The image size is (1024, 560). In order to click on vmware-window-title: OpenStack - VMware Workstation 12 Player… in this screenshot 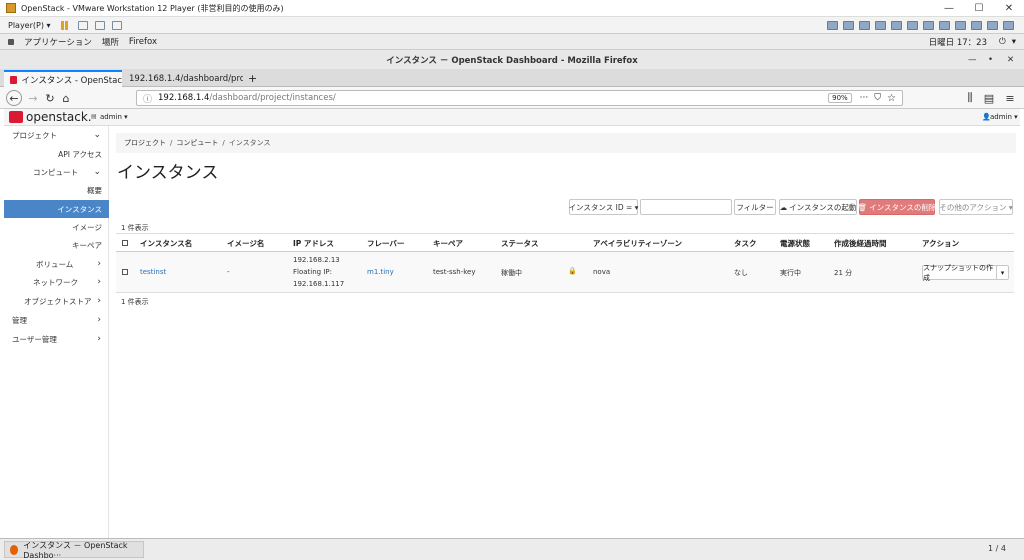, I will do `click(152, 8)`.